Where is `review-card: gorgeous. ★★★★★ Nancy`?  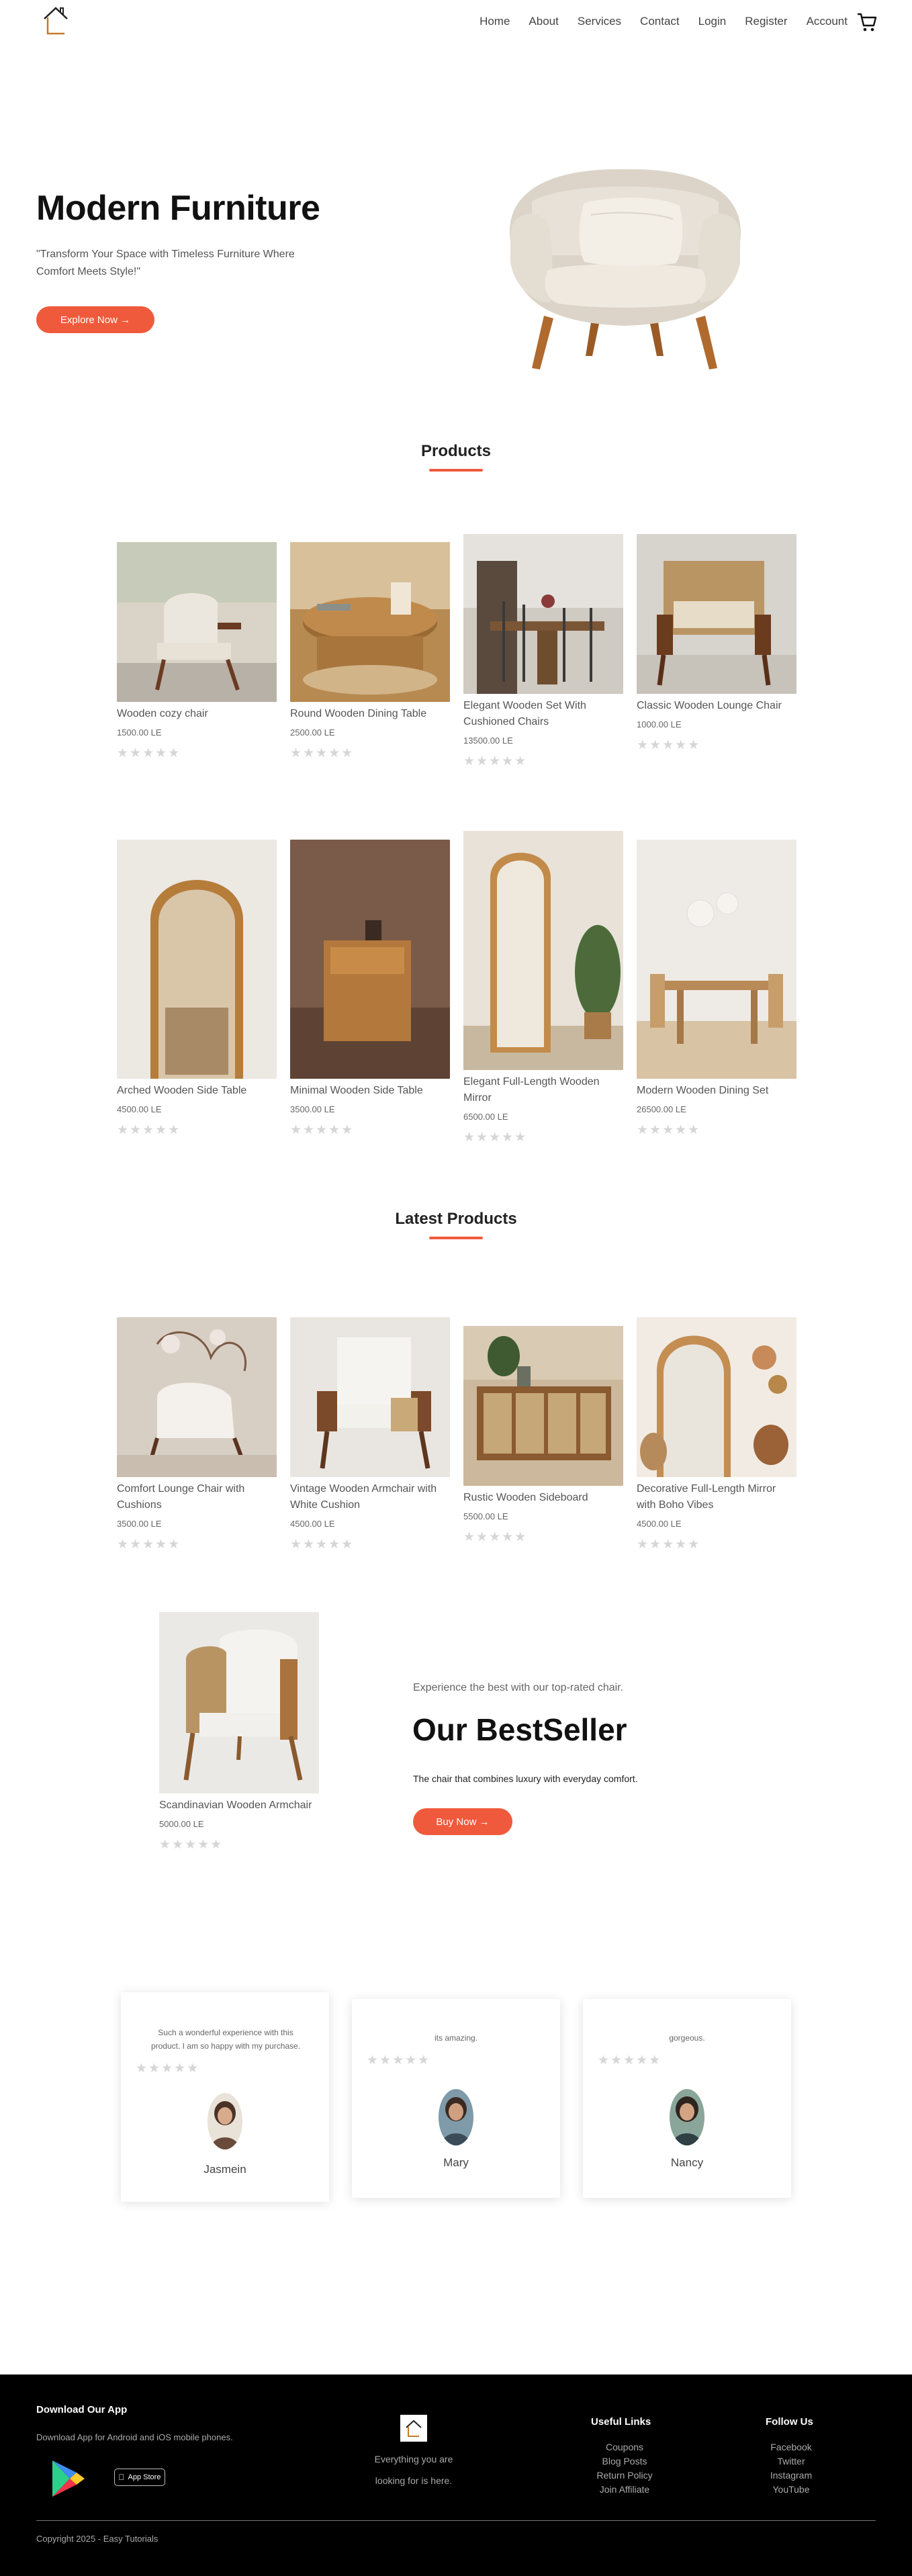
review-card: gorgeous. ★★★★★ Nancy is located at coordinates (687, 2098).